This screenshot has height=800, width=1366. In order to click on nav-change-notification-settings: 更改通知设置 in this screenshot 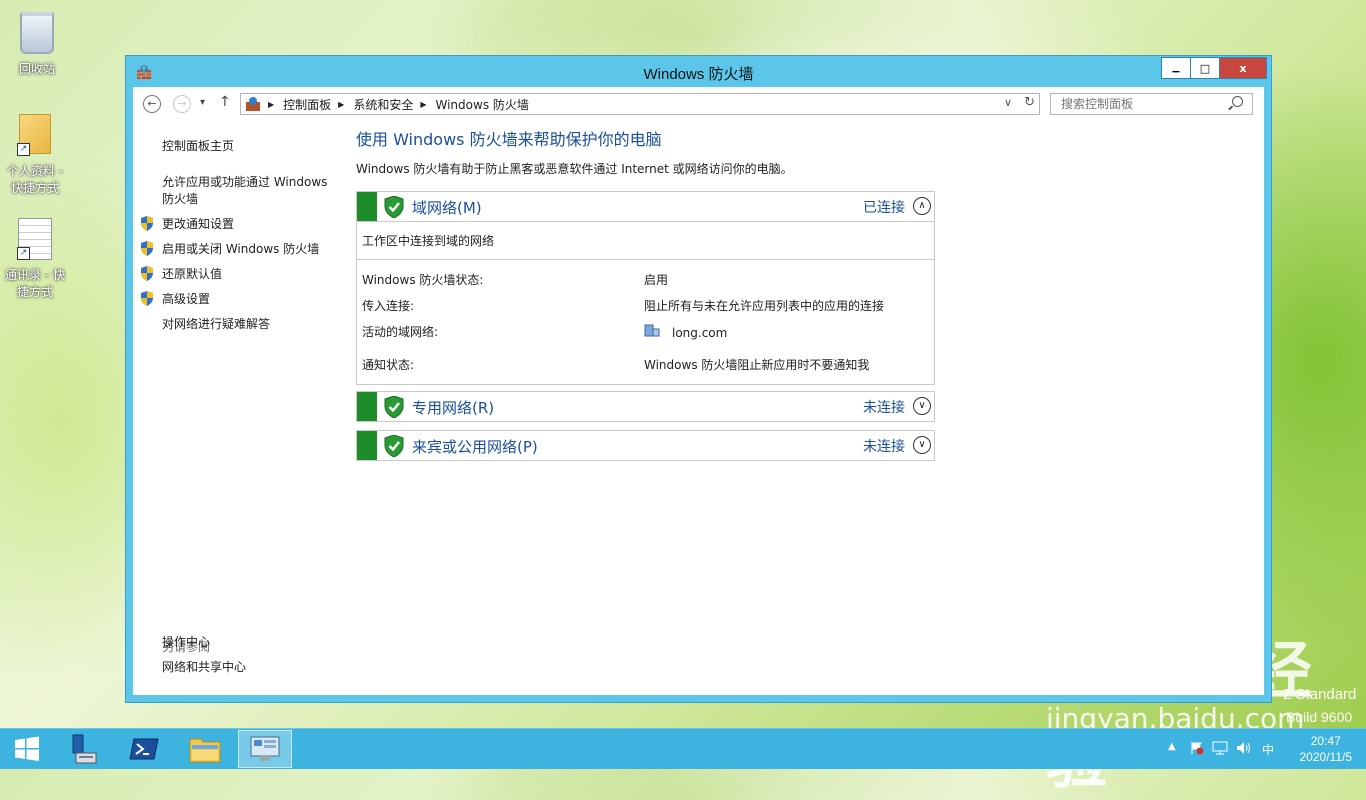, I will do `click(198, 224)`.